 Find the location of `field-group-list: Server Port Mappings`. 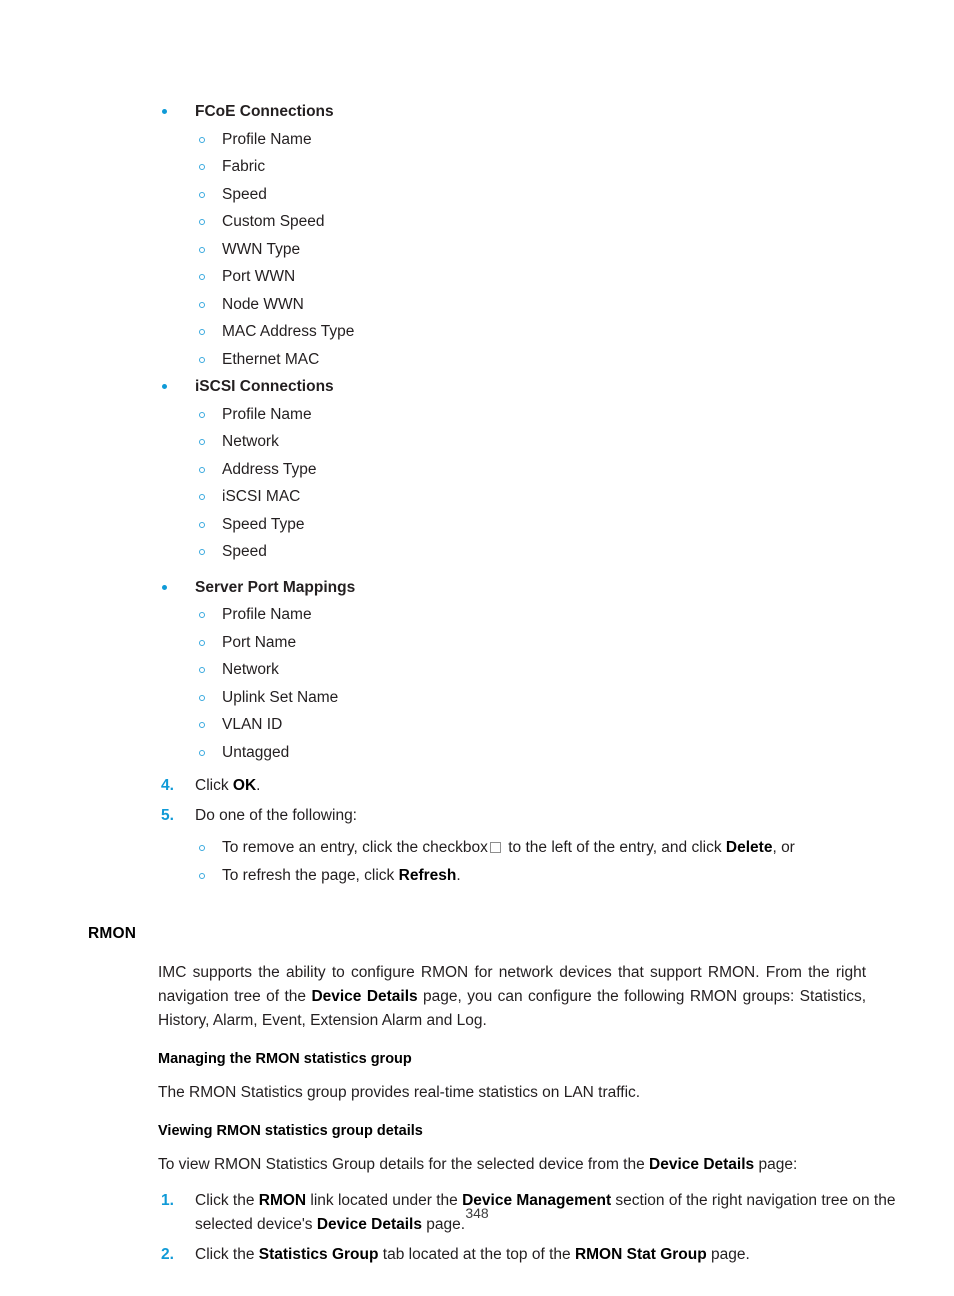

field-group-list: Server Port Mappings is located at coordinates (477, 588).